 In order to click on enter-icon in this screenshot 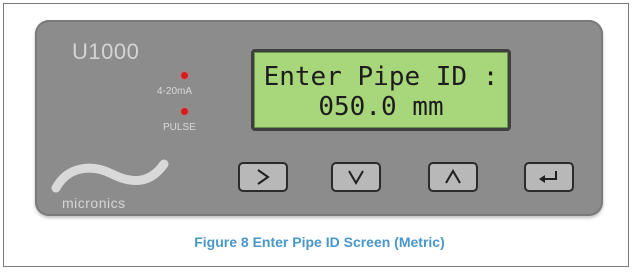, I will do `click(548, 177)`.